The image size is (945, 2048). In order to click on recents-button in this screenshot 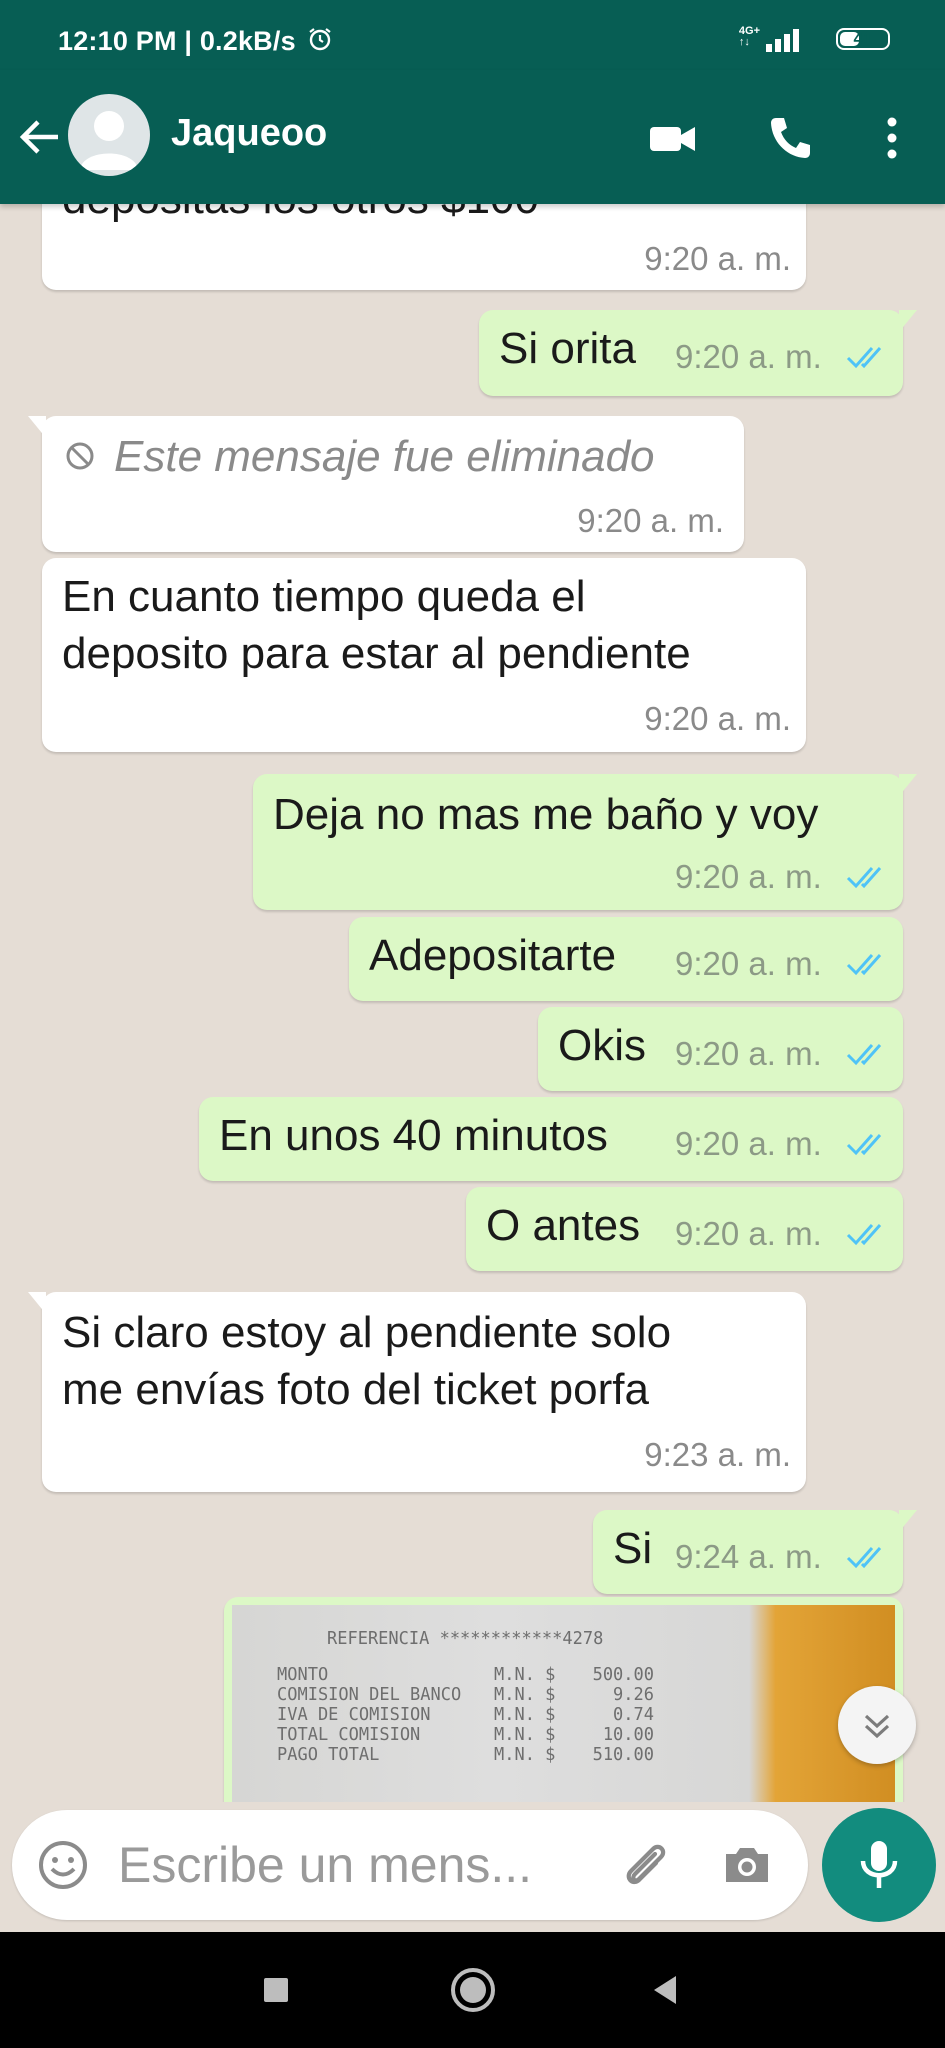, I will do `click(276, 1990)`.